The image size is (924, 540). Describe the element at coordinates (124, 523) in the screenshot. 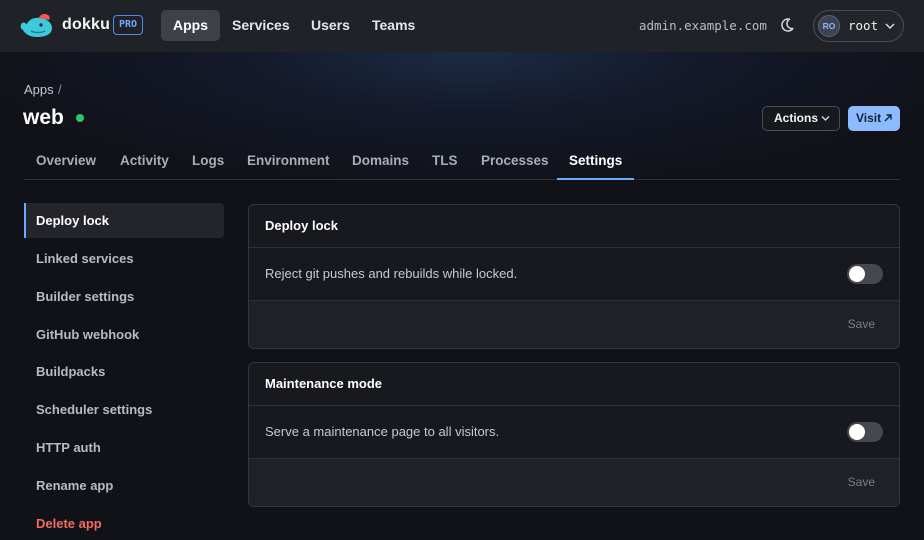

I see `sidebar-item-delete-app: Delete app` at that location.